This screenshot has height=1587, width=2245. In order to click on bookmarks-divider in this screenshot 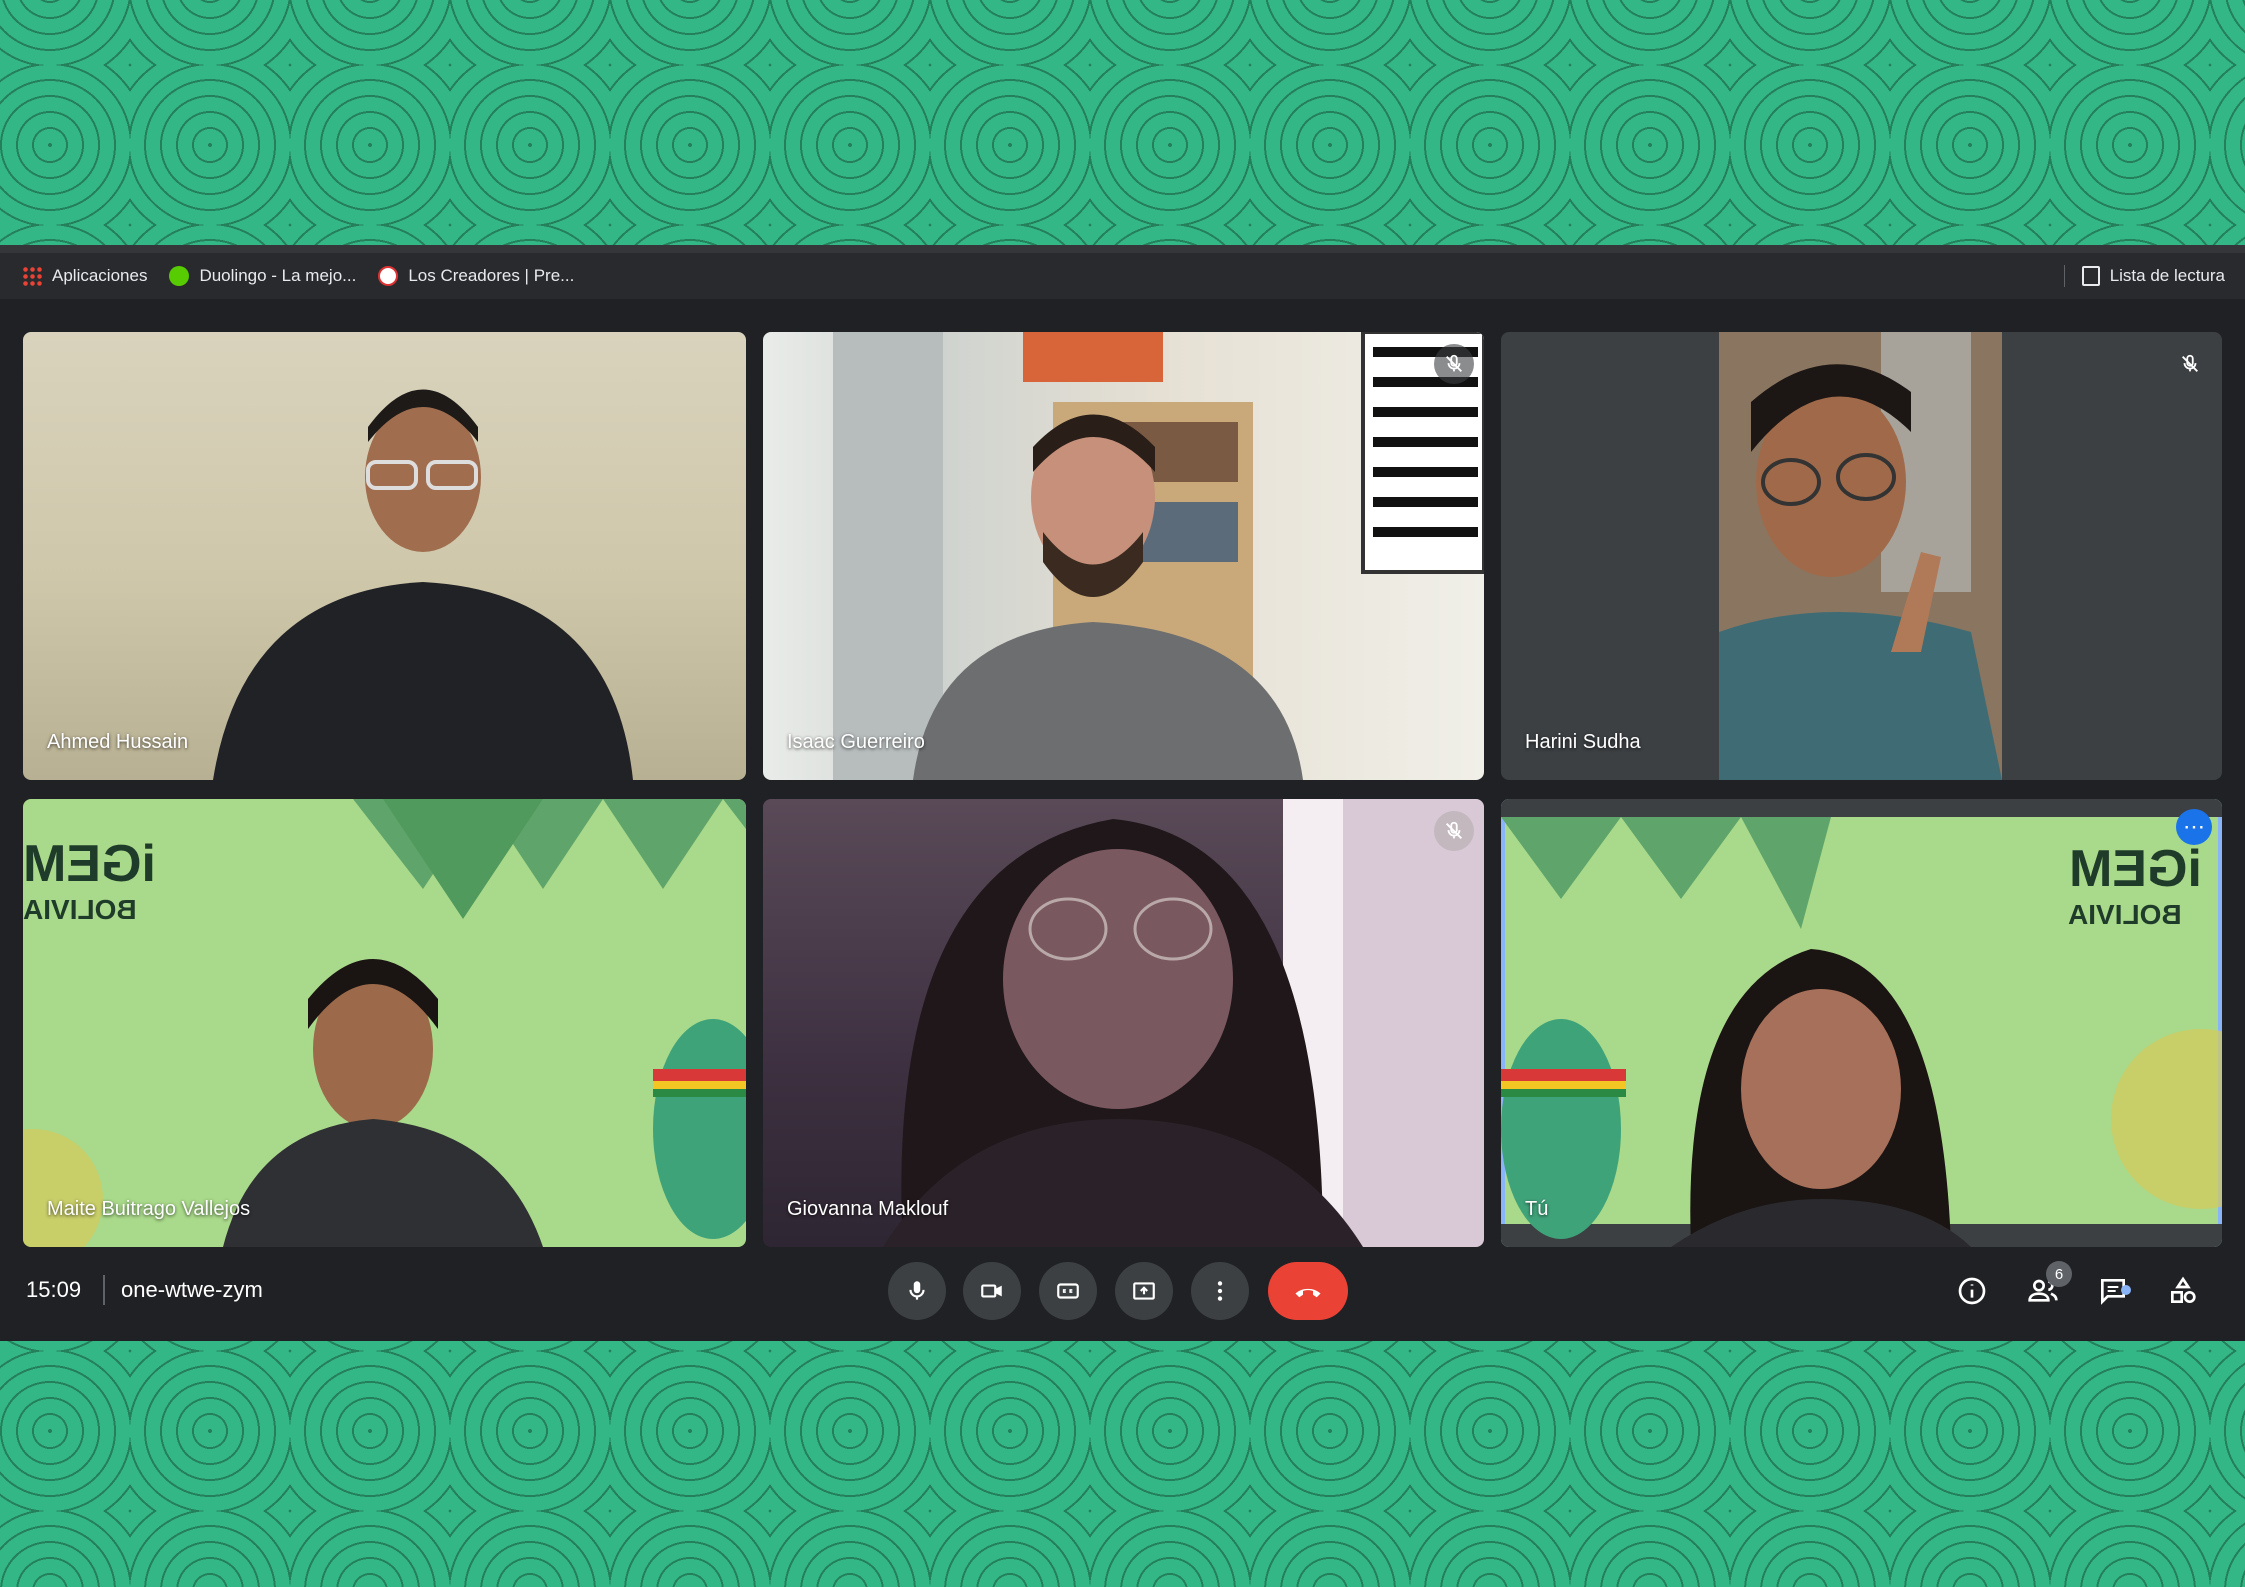, I will do `click(2064, 276)`.